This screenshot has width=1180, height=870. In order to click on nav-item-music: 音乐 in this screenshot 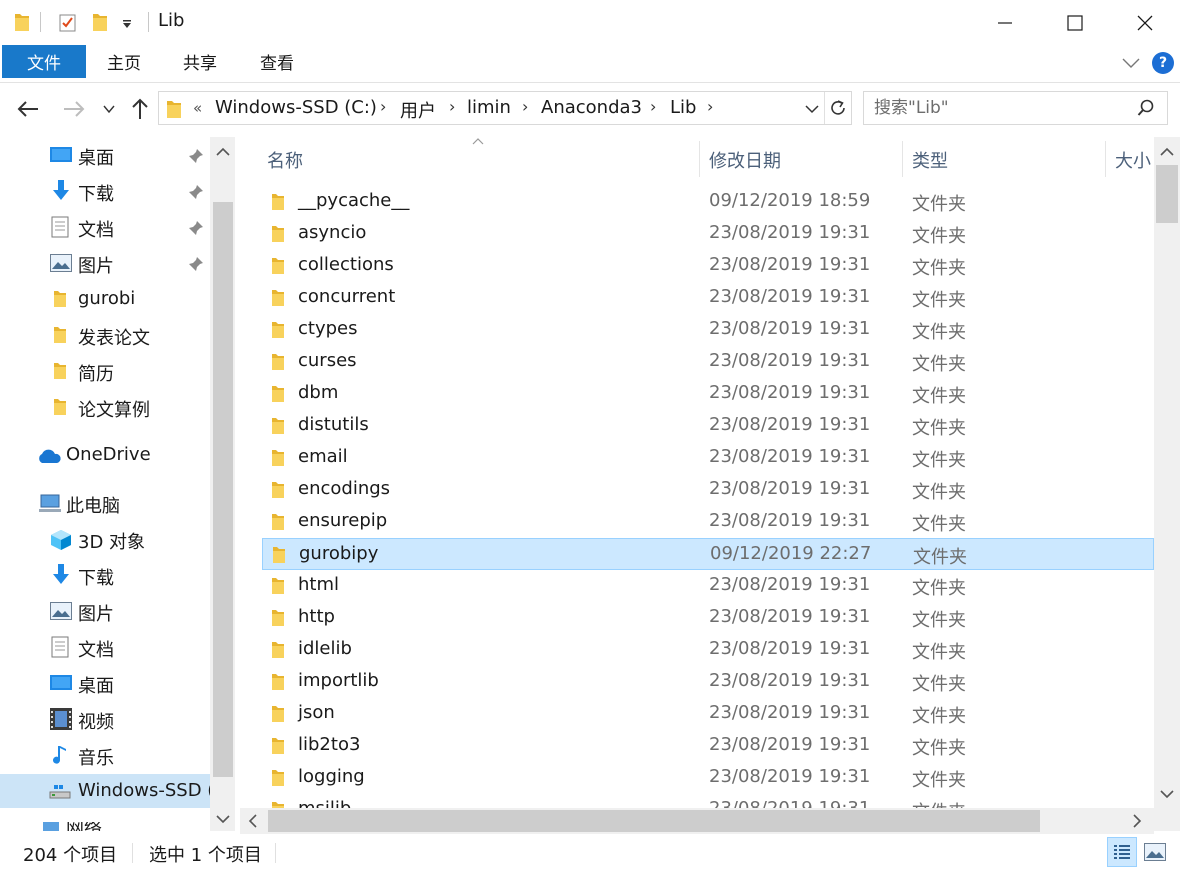, I will do `click(105, 755)`.